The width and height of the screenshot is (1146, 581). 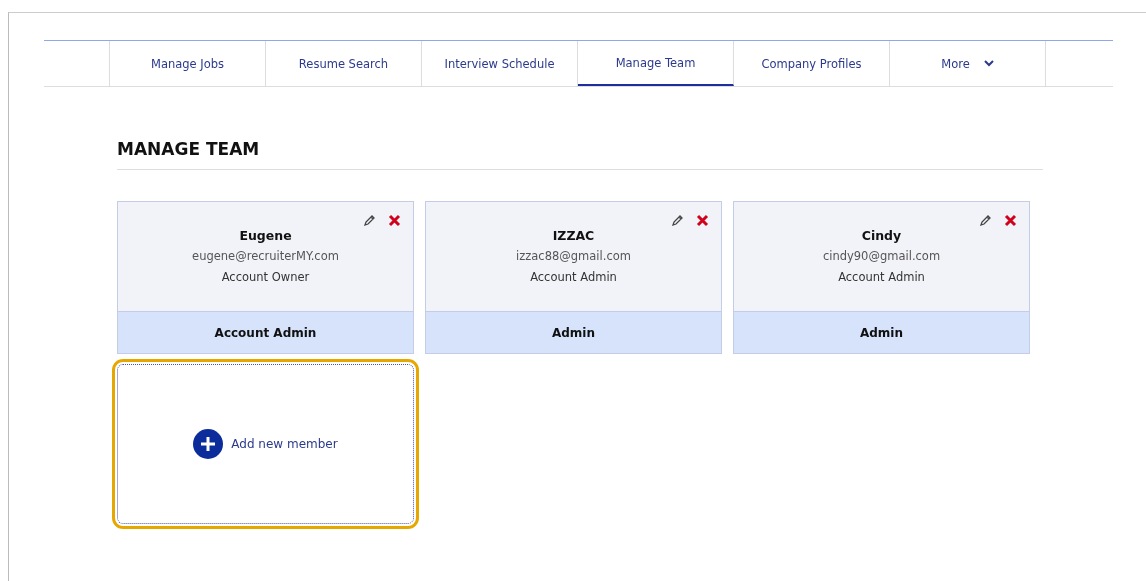 What do you see at coordinates (573, 235) in the screenshot?
I see `member-name: IZZAC` at bounding box center [573, 235].